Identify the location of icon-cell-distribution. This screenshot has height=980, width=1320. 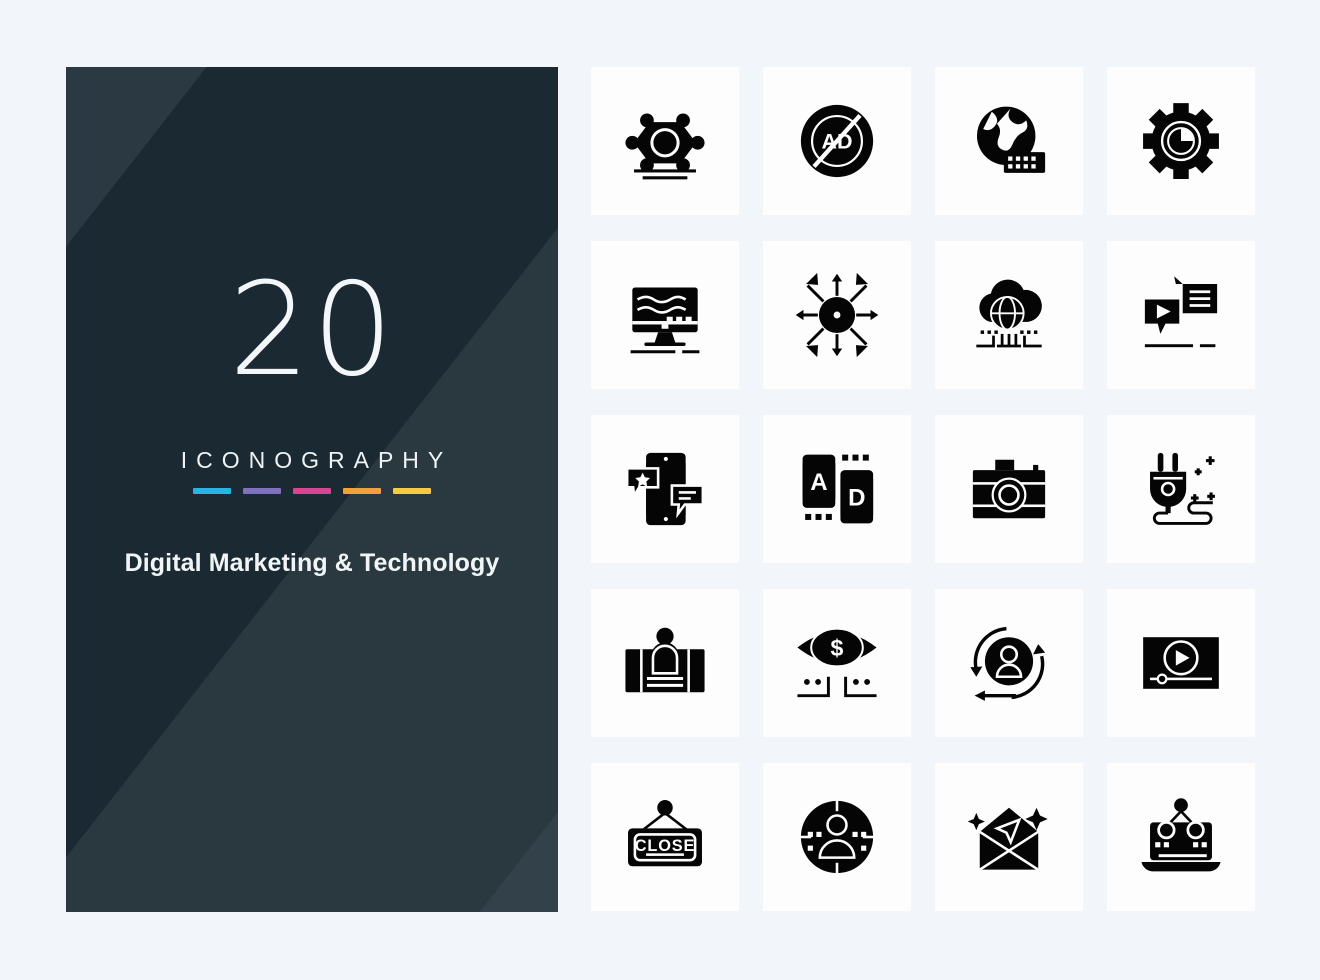
(837, 315).